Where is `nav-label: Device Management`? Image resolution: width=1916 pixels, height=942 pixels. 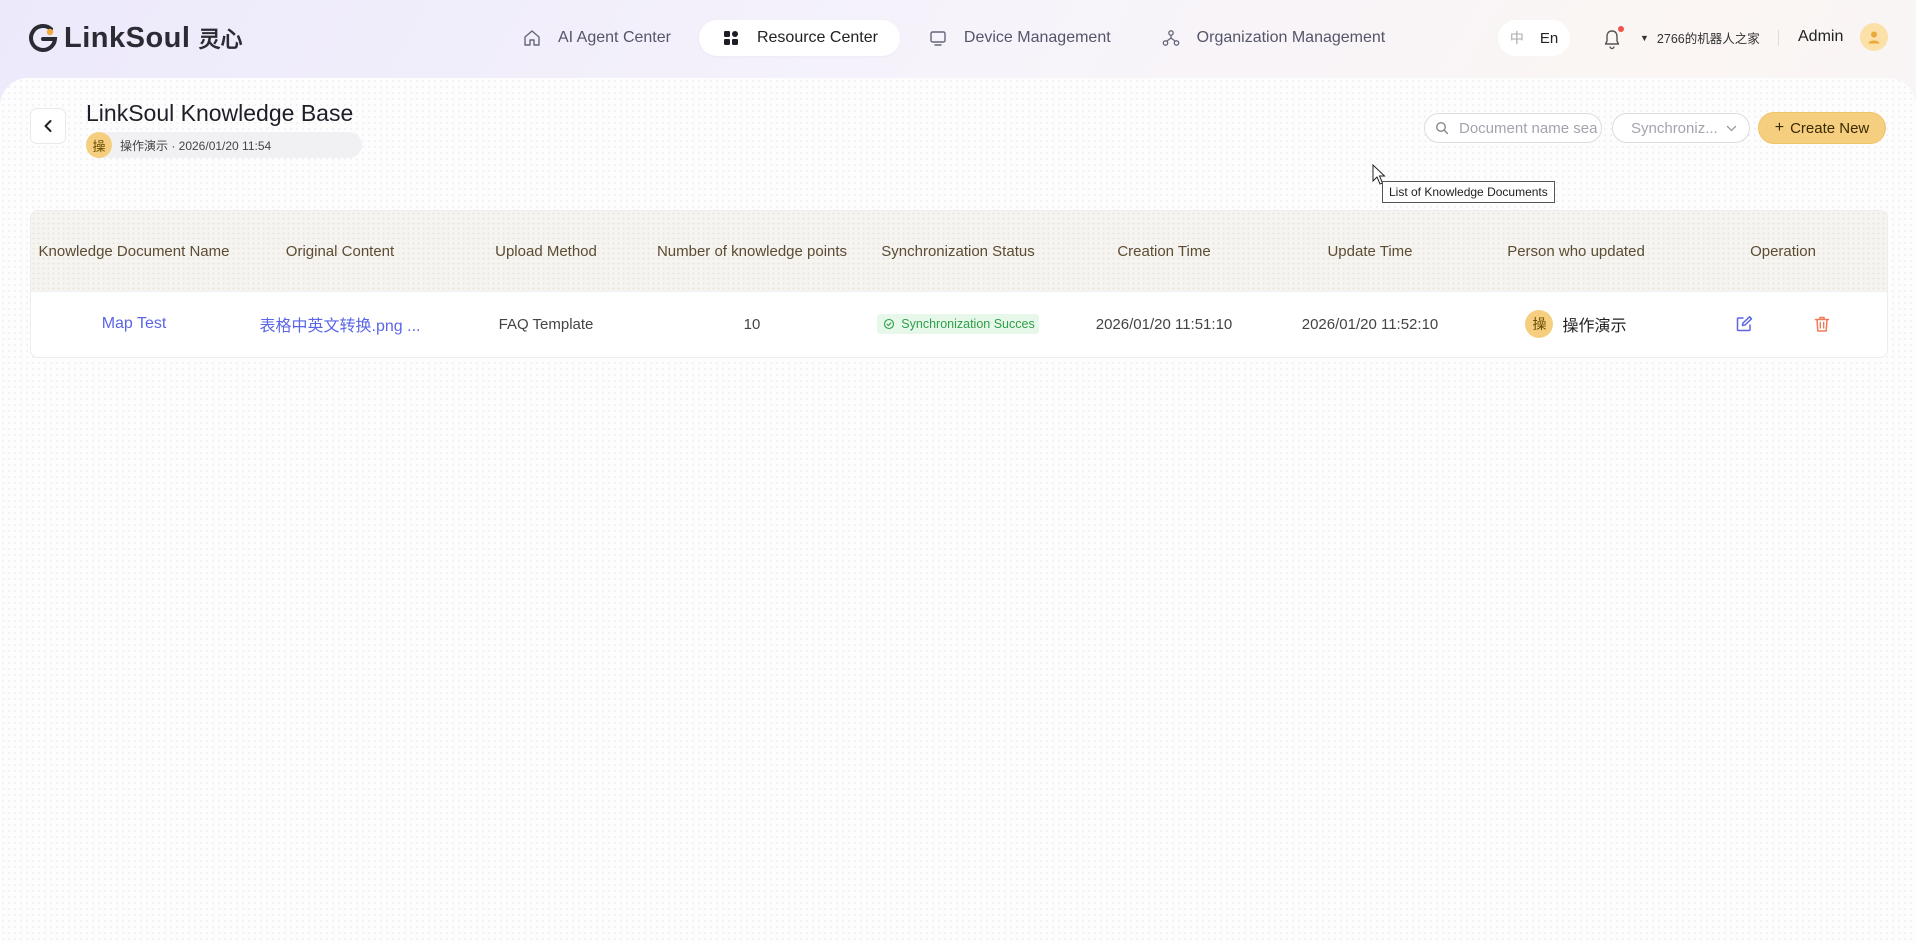
nav-label: Device Management is located at coordinates (1037, 37).